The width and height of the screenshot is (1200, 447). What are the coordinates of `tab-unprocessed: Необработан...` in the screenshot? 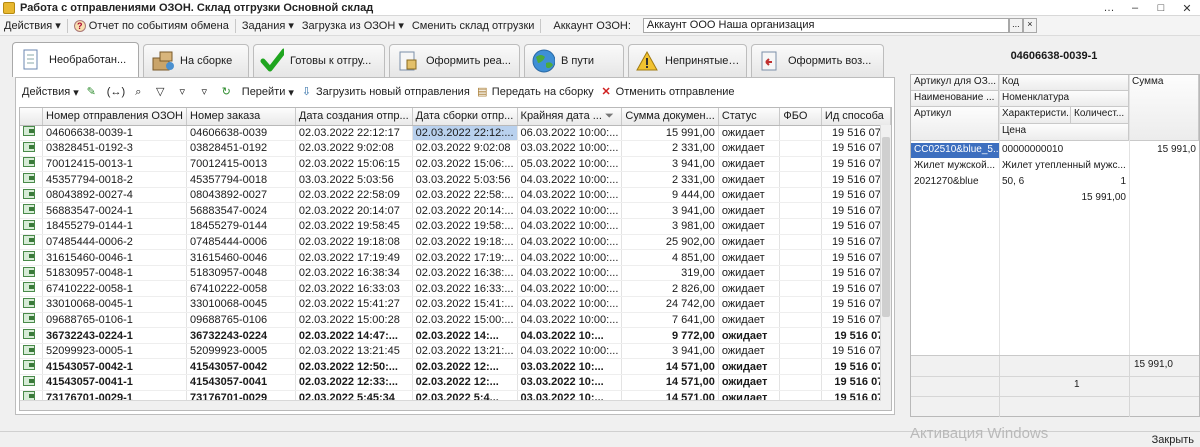 It's located at (75, 59).